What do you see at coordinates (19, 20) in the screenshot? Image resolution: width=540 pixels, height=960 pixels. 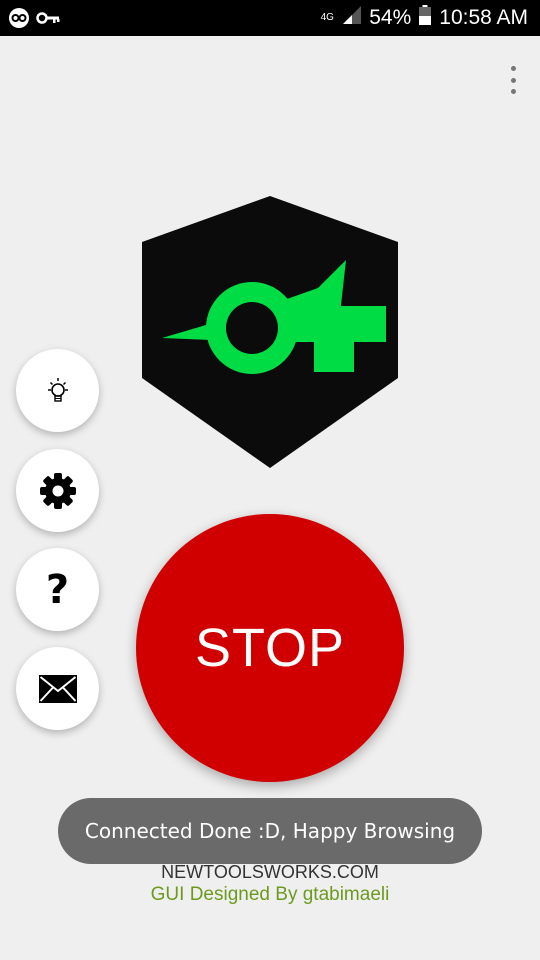 I see `infinity-key-icon` at bounding box center [19, 20].